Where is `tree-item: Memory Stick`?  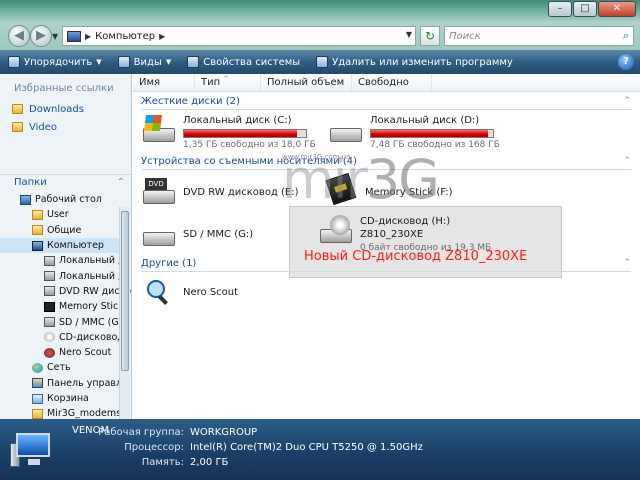 tree-item: Memory Stick is located at coordinates (62, 306).